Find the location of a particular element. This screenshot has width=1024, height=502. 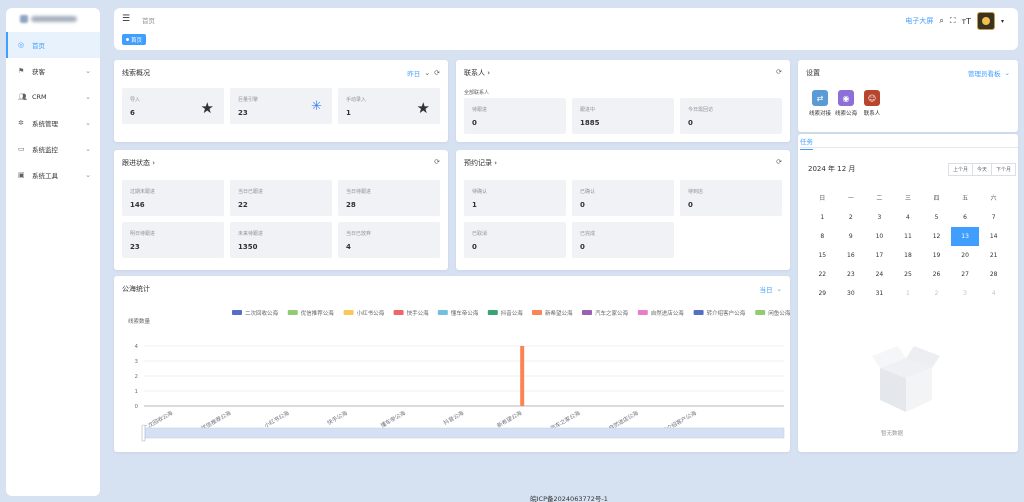

card-title-text: 跟进状态 is located at coordinates (136, 163).